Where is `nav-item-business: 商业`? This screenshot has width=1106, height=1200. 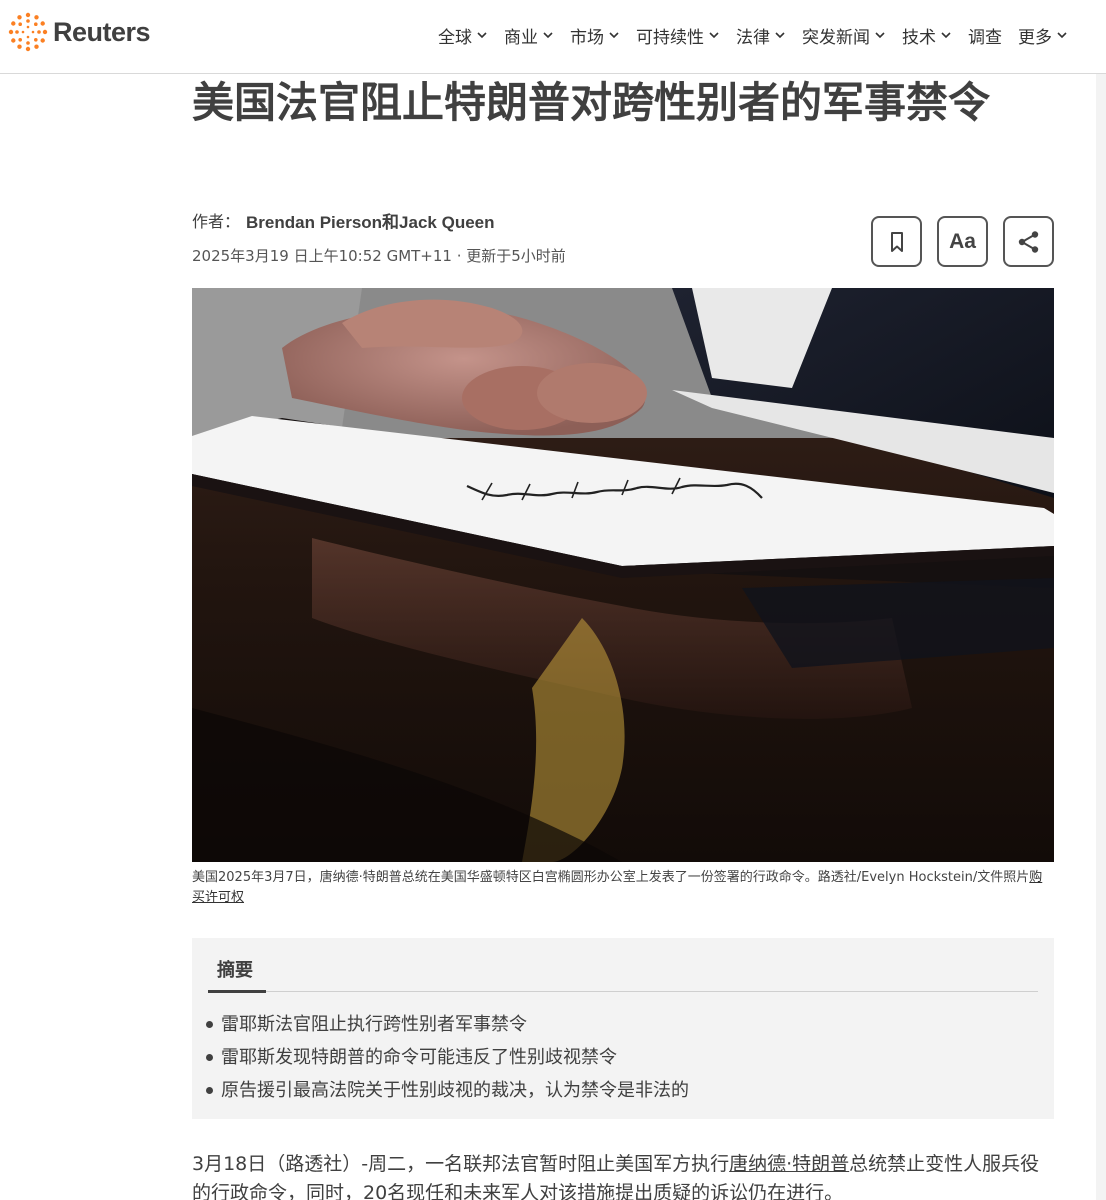 nav-item-business: 商业 is located at coordinates (529, 35).